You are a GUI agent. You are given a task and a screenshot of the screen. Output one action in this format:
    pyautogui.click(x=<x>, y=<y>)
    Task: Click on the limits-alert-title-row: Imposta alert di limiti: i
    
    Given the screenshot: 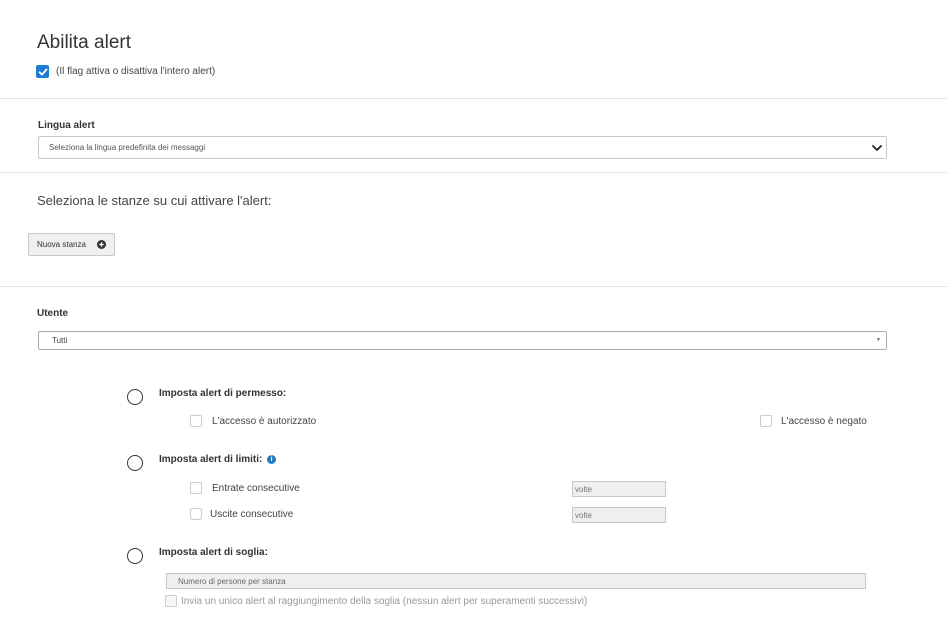 What is the action you would take?
    pyautogui.click(x=218, y=459)
    